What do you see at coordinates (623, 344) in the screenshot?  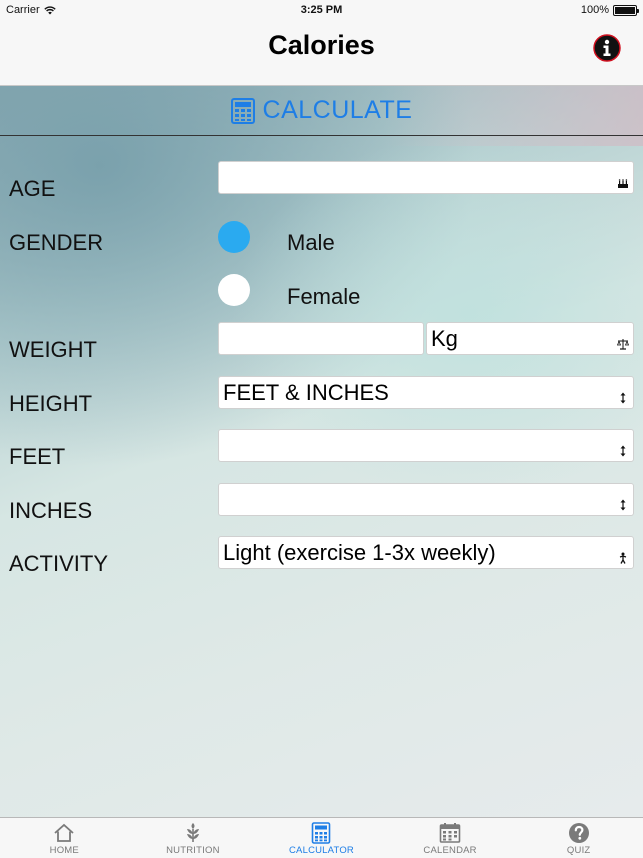 I see `scale-icon` at bounding box center [623, 344].